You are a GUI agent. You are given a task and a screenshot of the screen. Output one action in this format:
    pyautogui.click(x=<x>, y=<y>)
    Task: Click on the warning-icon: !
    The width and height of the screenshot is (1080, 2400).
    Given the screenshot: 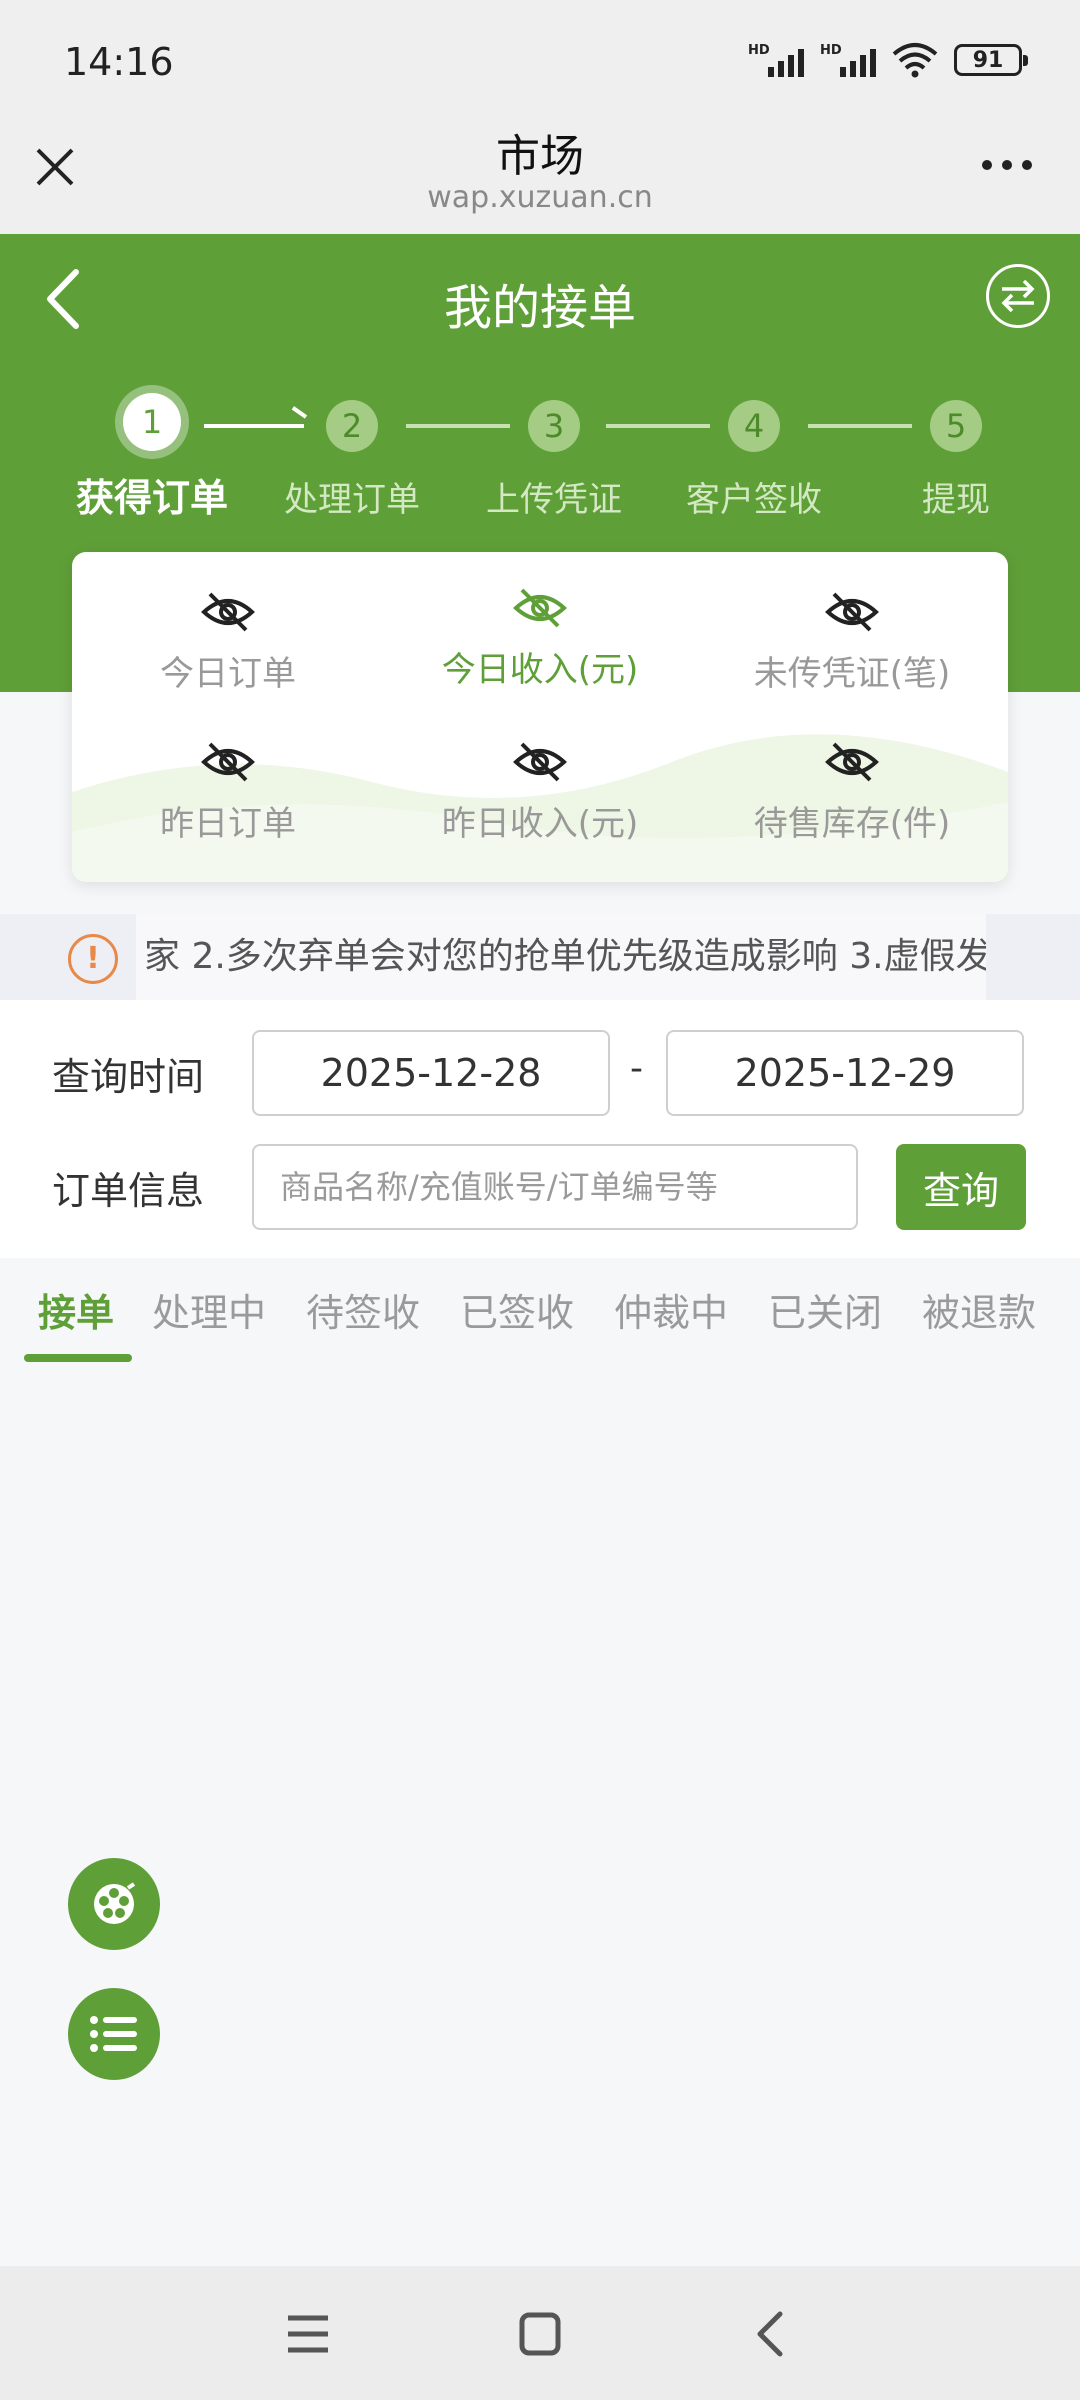 What is the action you would take?
    pyautogui.click(x=93, y=959)
    